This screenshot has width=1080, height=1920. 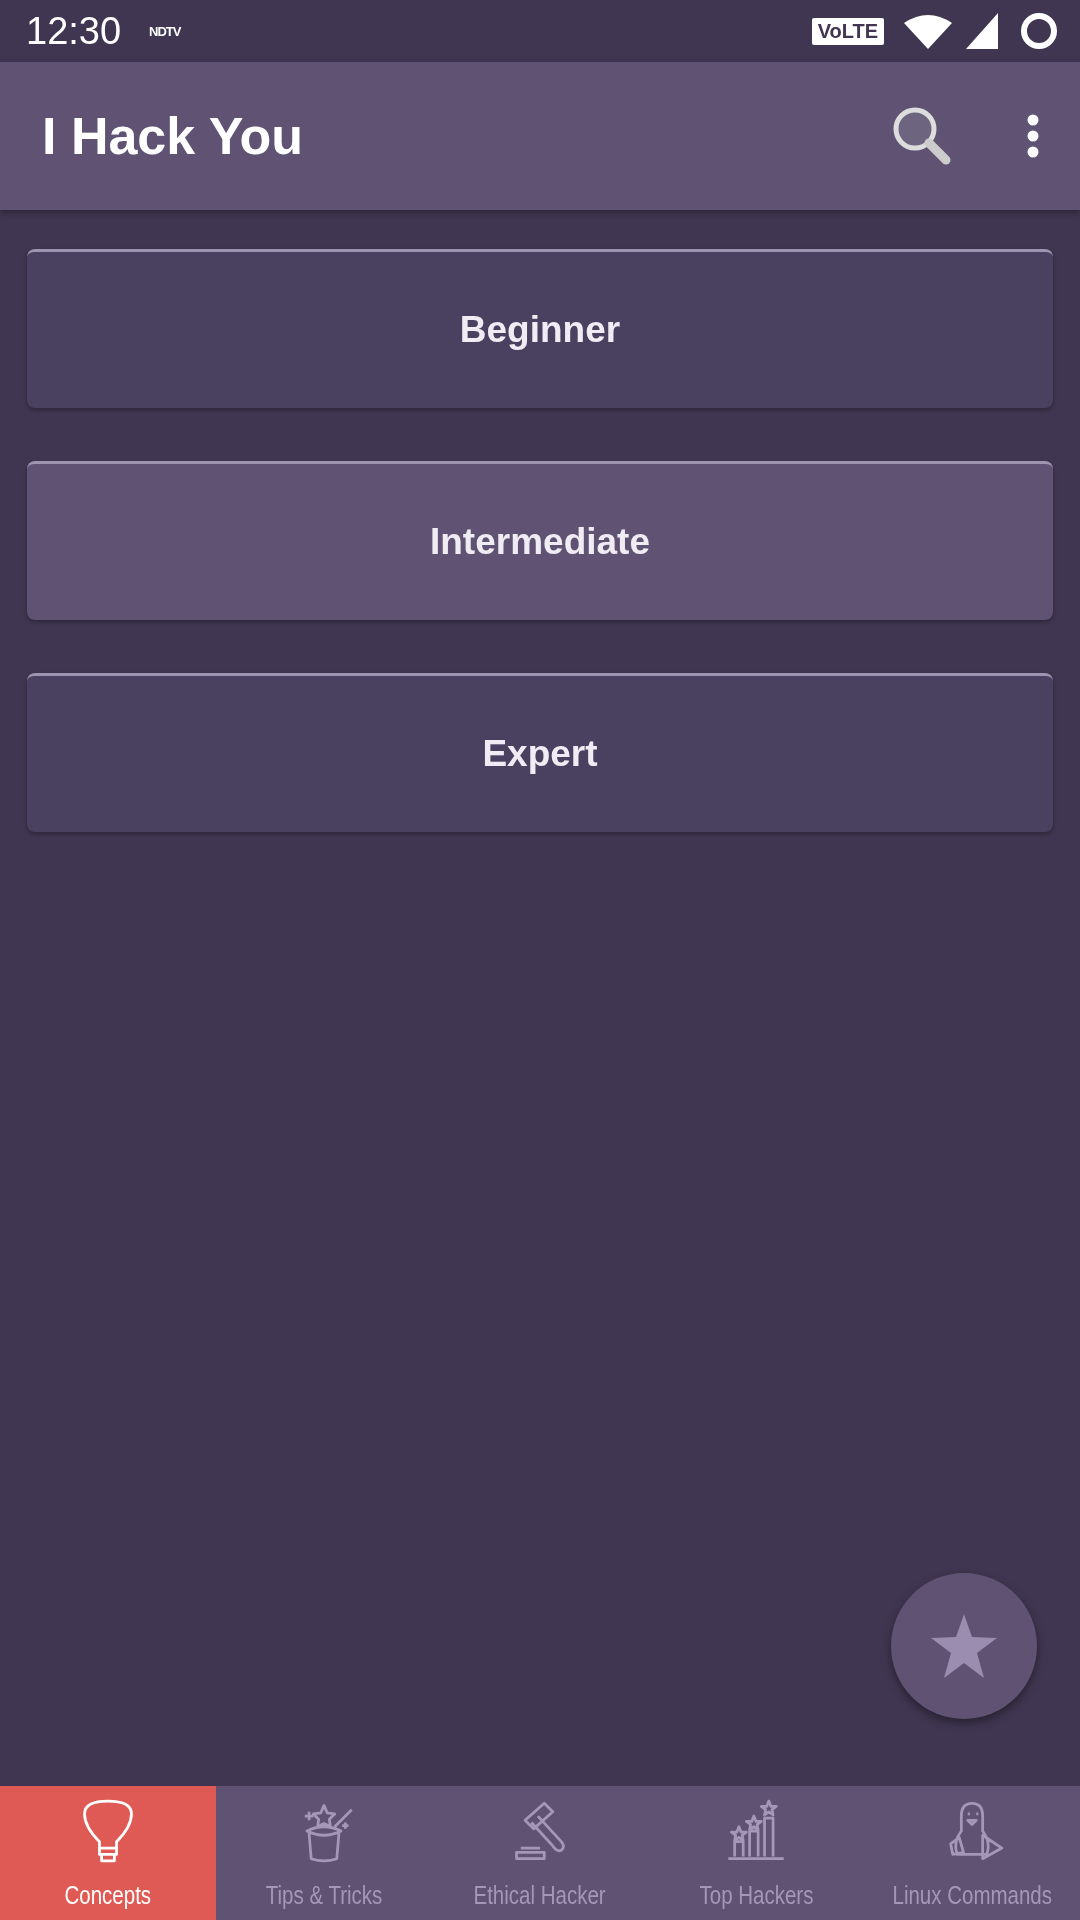 What do you see at coordinates (964, 1646) in the screenshot?
I see `star-icon` at bounding box center [964, 1646].